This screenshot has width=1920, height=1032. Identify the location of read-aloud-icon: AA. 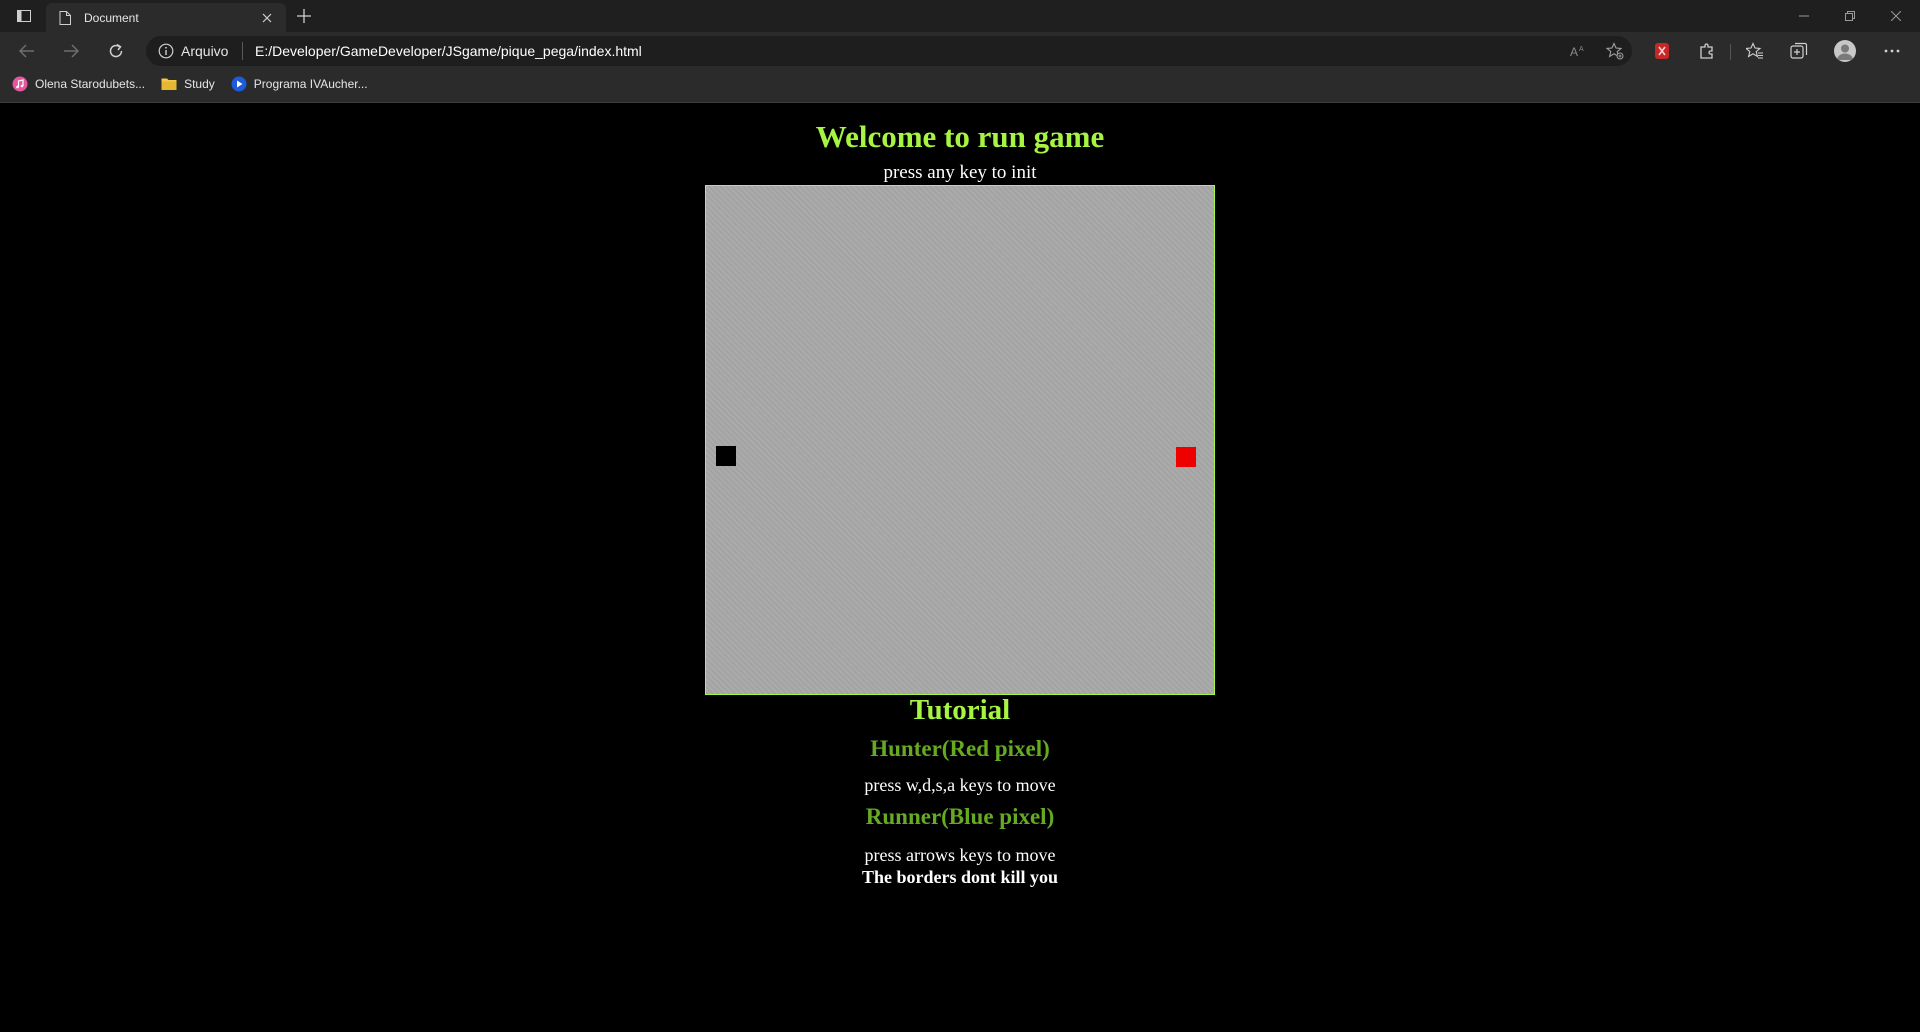
(1579, 51).